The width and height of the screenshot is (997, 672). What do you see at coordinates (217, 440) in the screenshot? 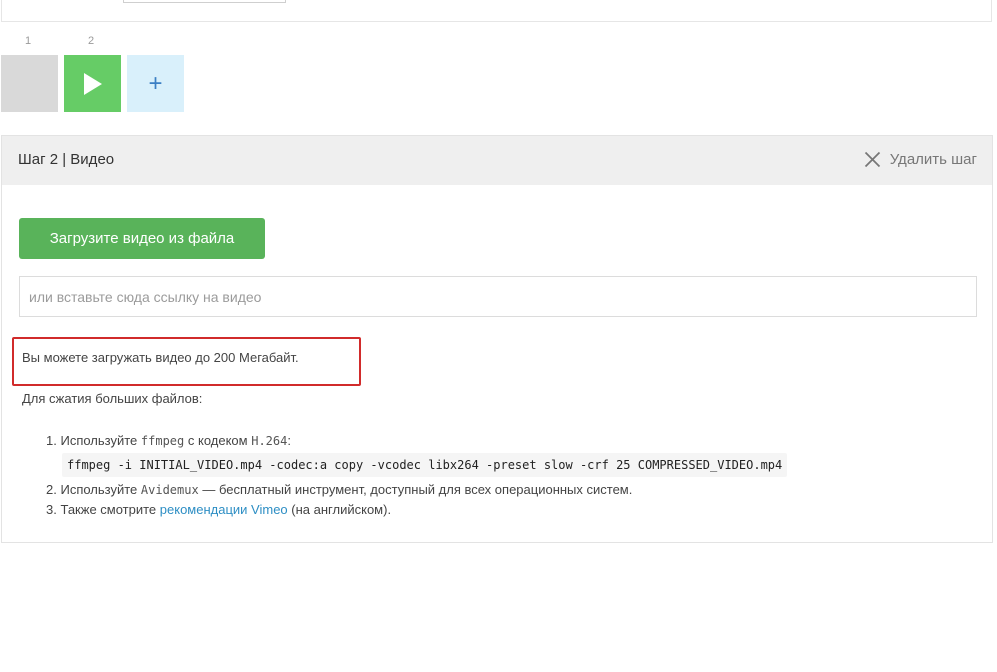
I see `list-item-text: с кодеком` at bounding box center [217, 440].